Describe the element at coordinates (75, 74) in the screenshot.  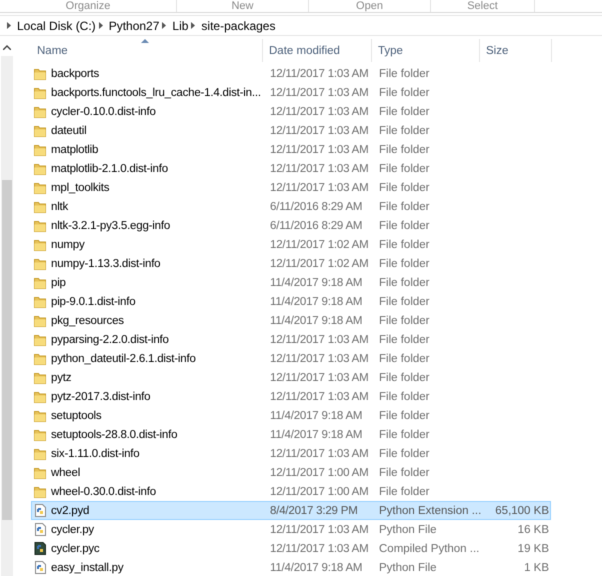
I see `file-name: backports` at that location.